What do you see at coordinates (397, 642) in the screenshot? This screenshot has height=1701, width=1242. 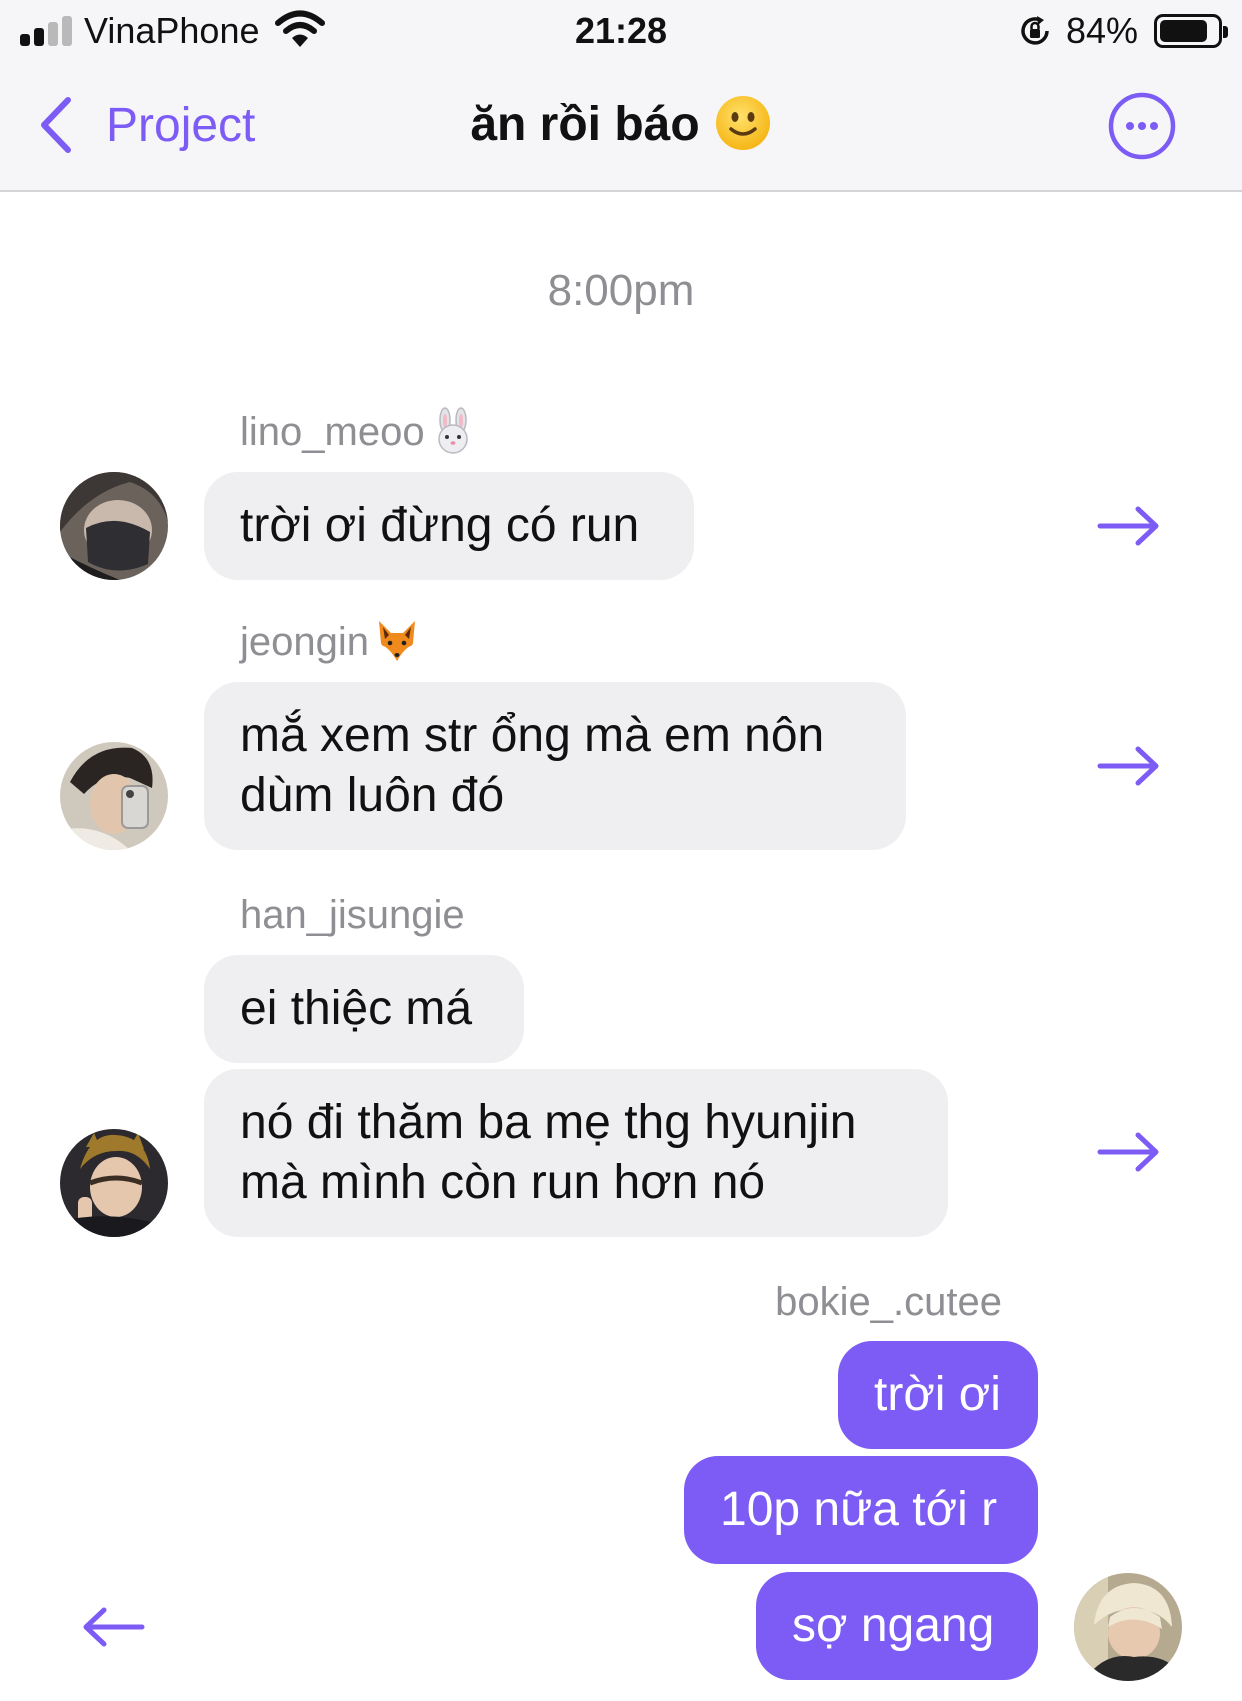 I see `fox-face-emoji` at bounding box center [397, 642].